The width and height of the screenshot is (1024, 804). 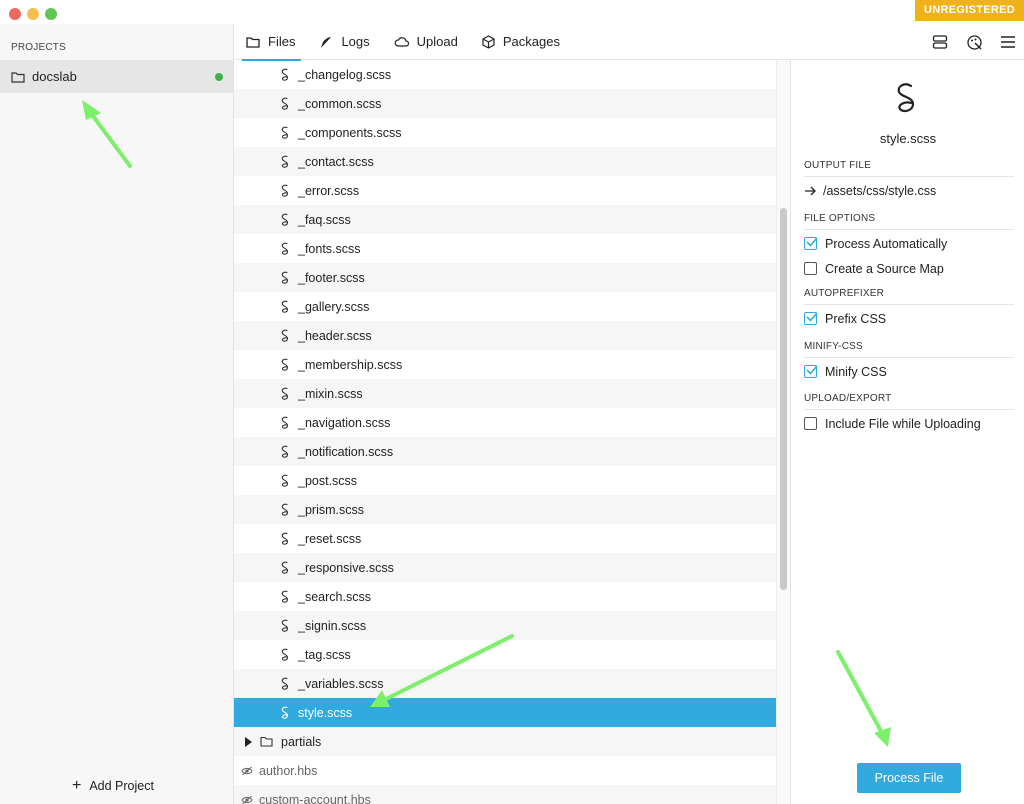 I want to click on file-name: _responsive.scss, so click(x=346, y=567).